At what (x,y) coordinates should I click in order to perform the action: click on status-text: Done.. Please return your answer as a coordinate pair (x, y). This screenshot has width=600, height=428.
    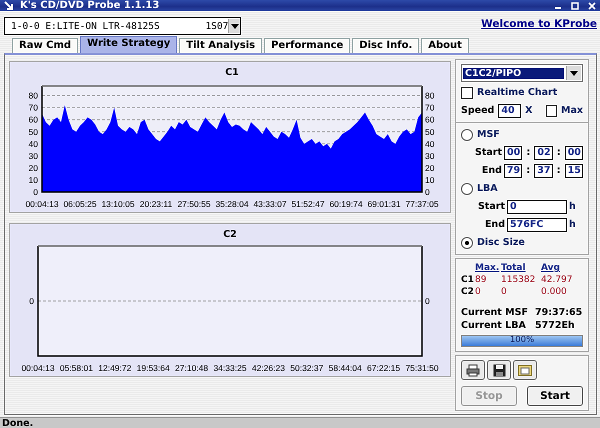
    Looking at the image, I should click on (18, 423).